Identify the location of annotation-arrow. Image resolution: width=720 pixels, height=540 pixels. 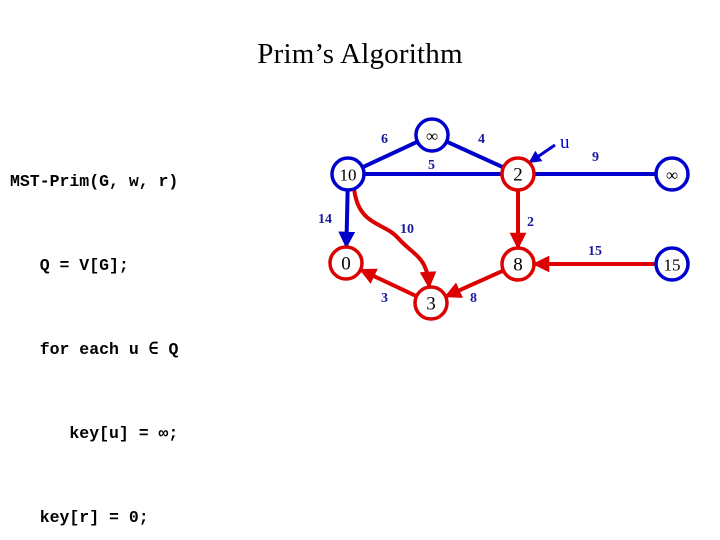
(542, 153).